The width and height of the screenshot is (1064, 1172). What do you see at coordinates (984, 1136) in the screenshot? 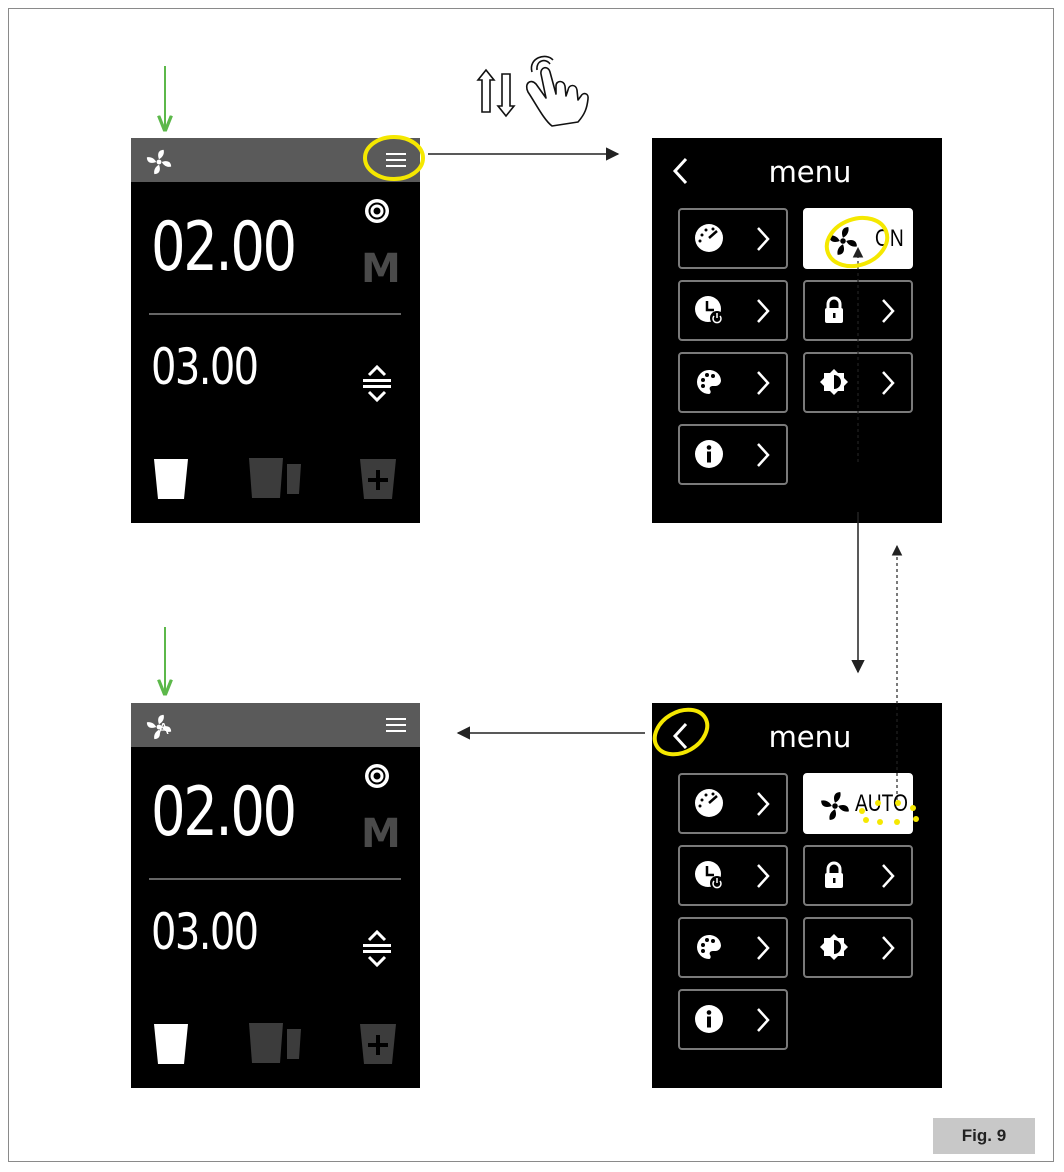
I see `figure-label: Fig. 9` at bounding box center [984, 1136].